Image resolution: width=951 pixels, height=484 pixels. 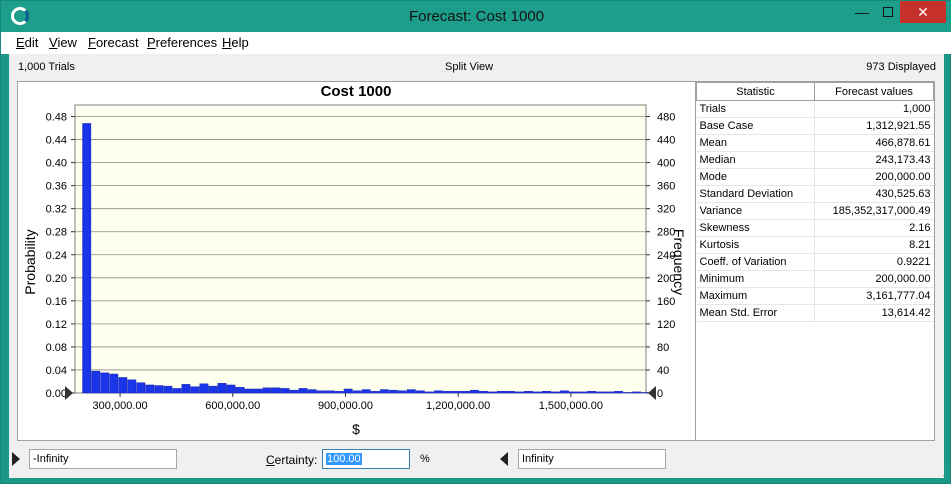 I want to click on displayed-count: 973 Displayed, so click(x=901, y=67).